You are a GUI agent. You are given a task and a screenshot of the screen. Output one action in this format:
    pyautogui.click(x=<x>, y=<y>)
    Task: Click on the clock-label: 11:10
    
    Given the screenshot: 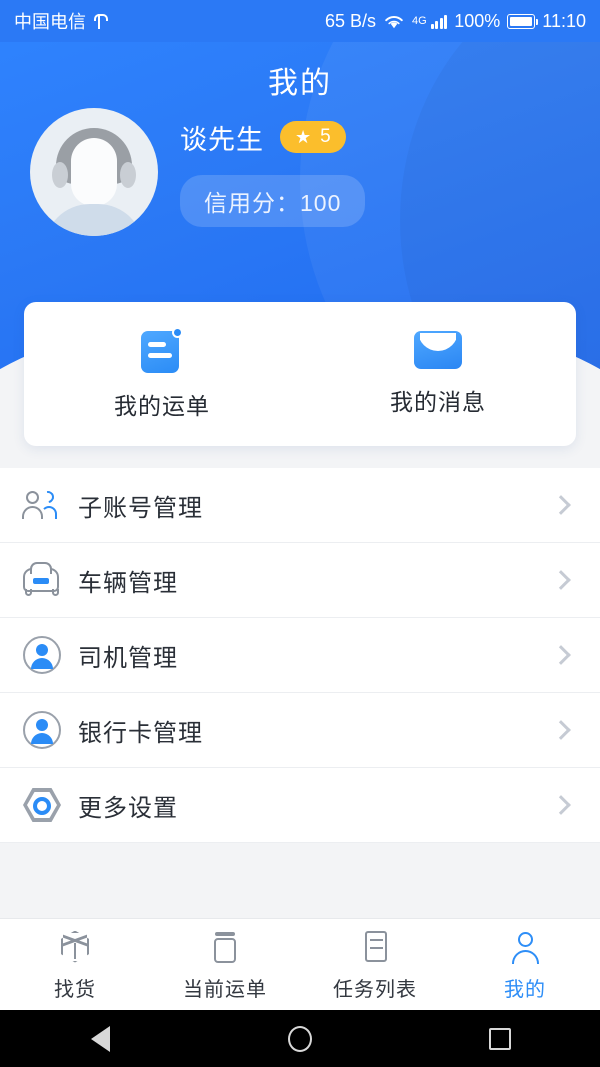 What is the action you would take?
    pyautogui.click(x=564, y=20)
    